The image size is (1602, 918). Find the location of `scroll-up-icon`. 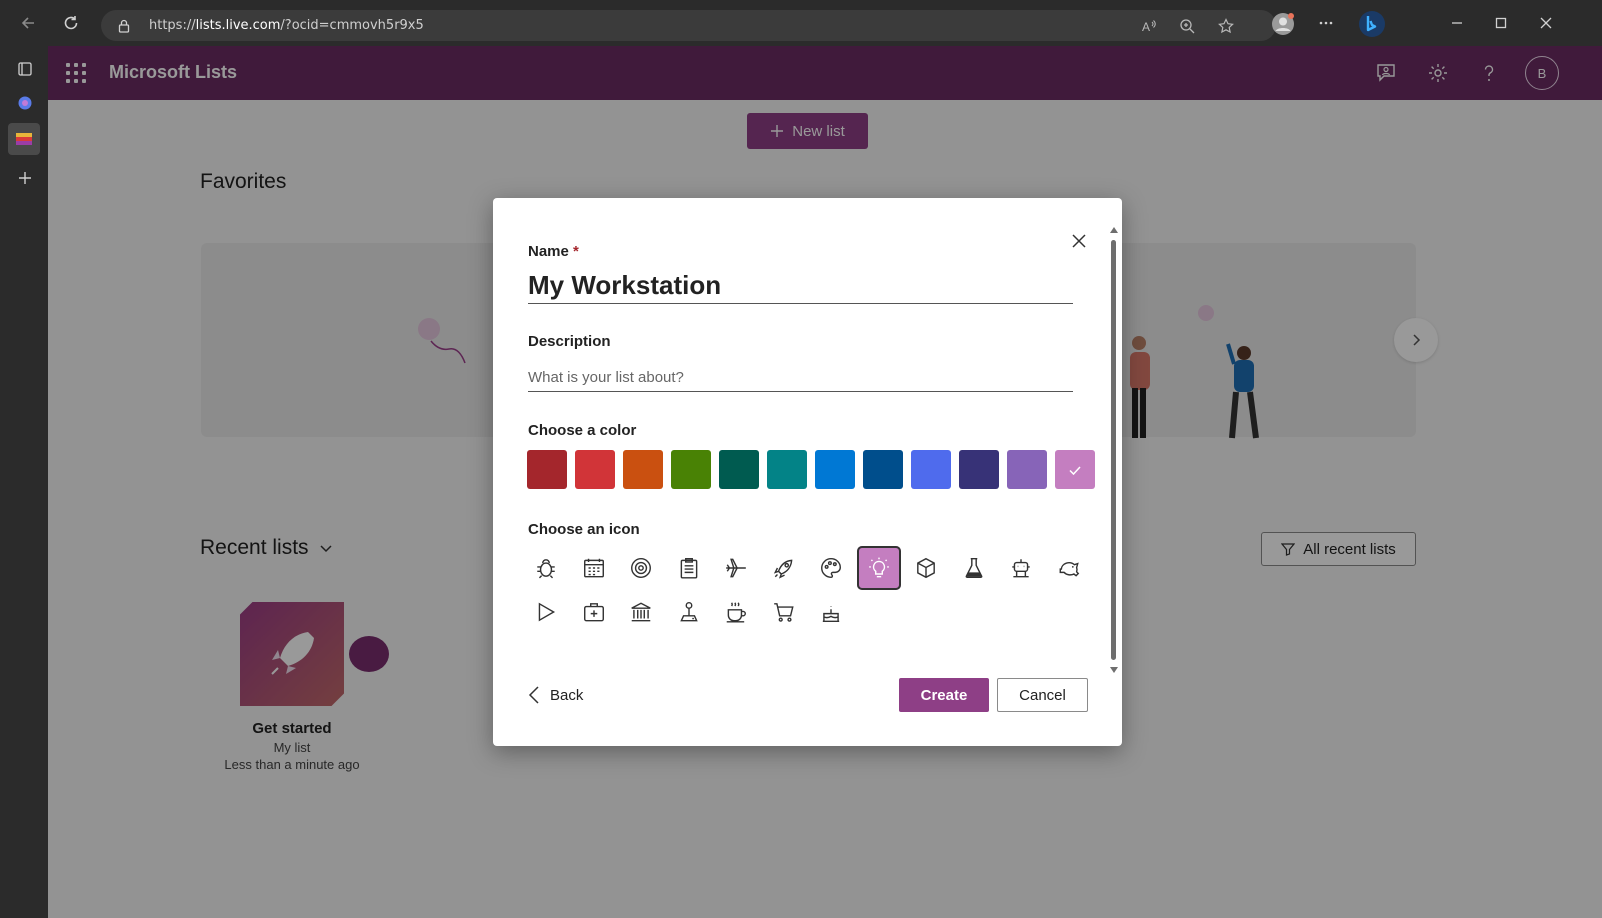

scroll-up-icon is located at coordinates (1114, 230).